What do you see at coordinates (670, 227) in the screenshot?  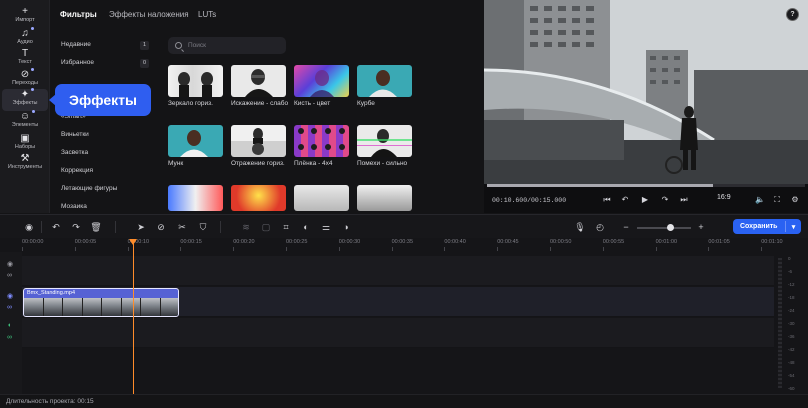 I see `zoom-knob` at bounding box center [670, 227].